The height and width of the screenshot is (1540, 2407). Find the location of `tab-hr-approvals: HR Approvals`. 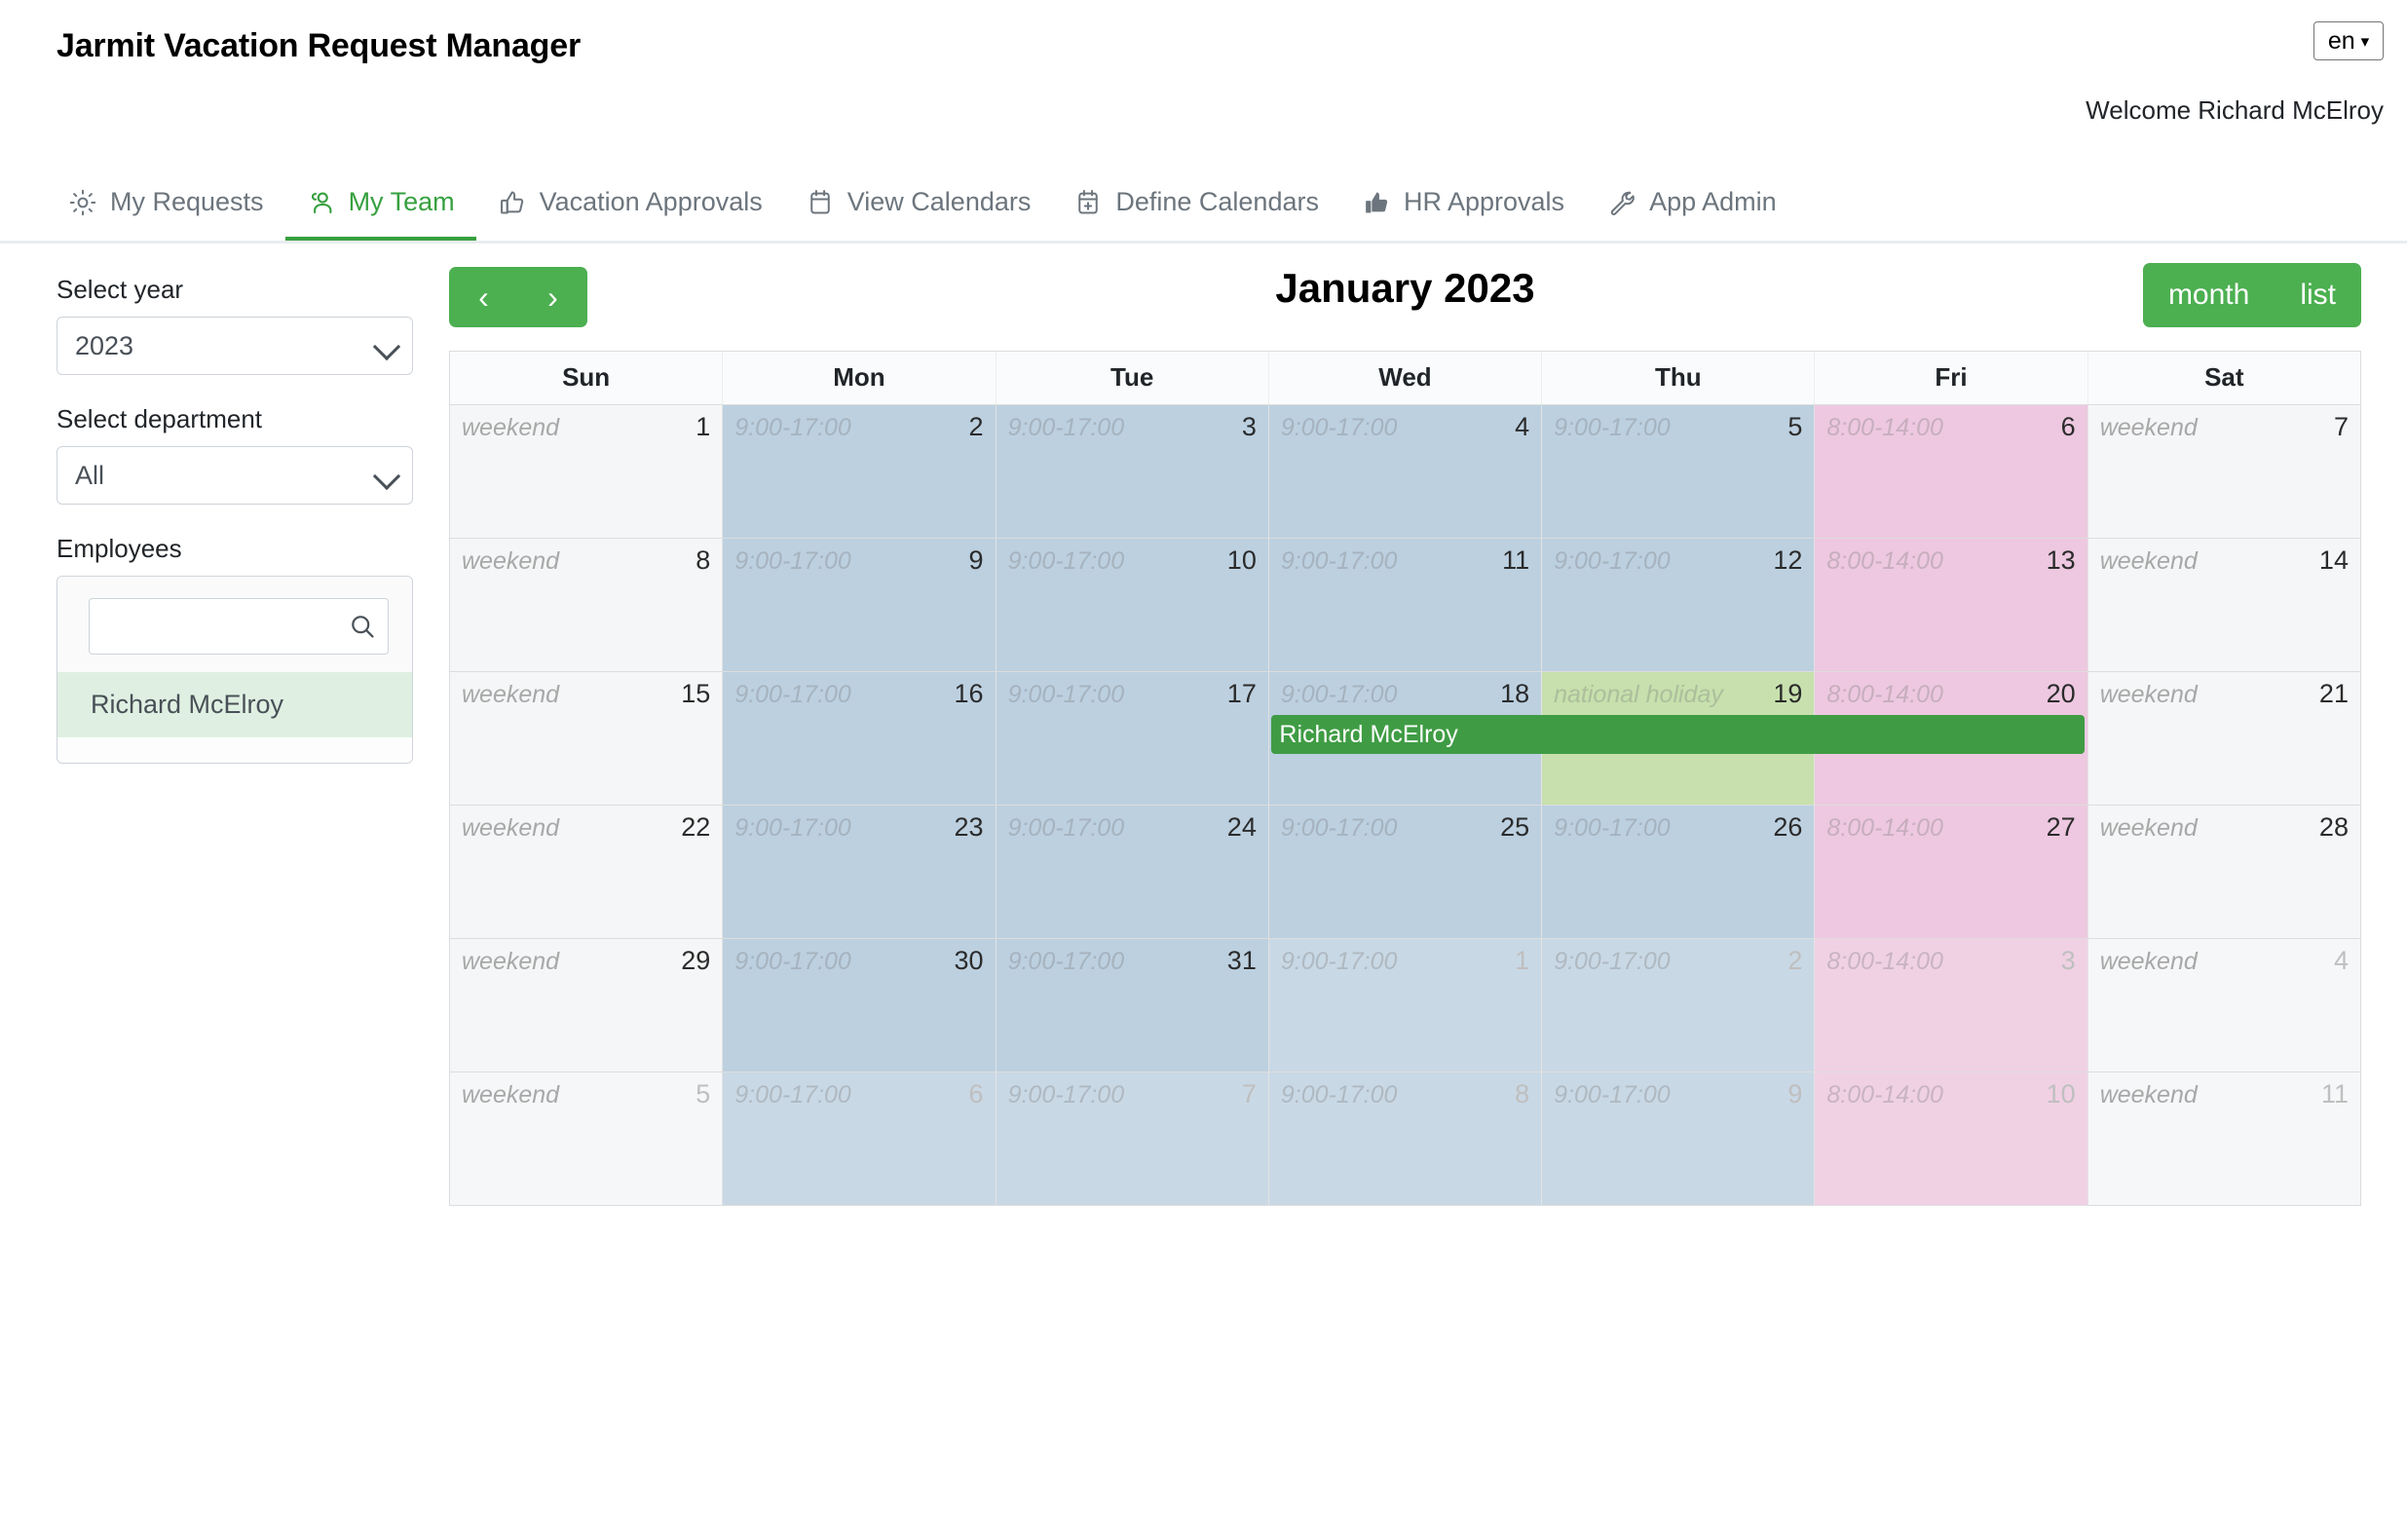

tab-hr-approvals: HR Approvals is located at coordinates (1463, 204).